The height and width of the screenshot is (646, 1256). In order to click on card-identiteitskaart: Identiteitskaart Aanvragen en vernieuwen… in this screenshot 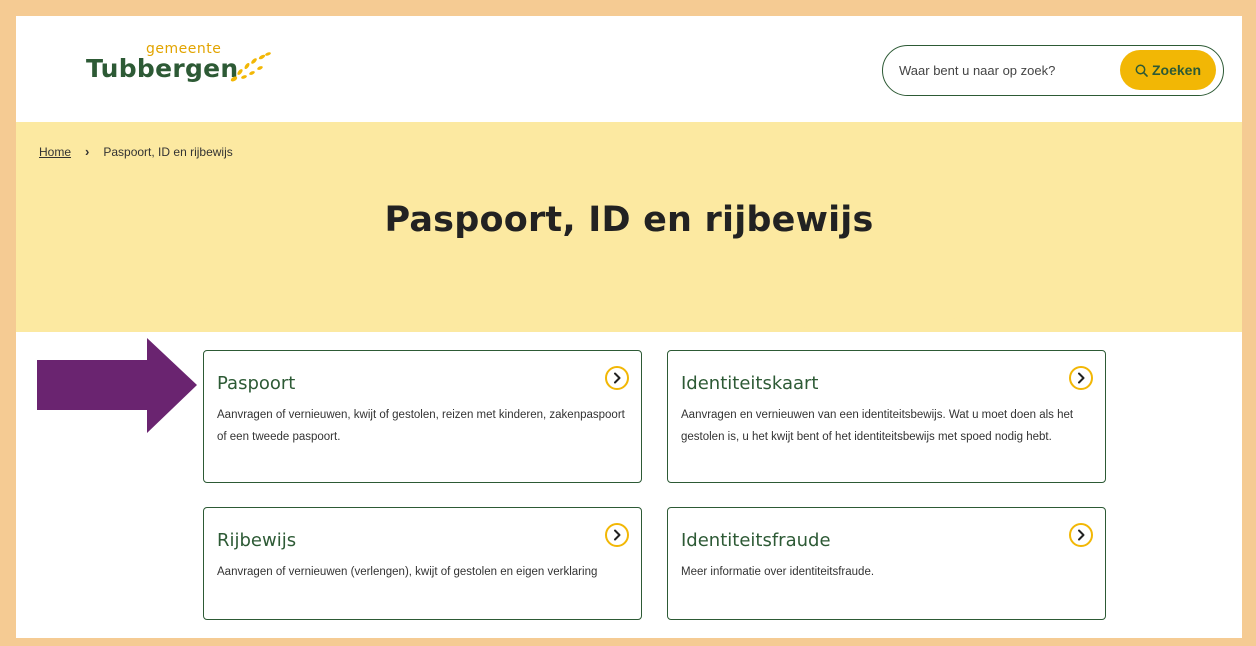, I will do `click(886, 416)`.